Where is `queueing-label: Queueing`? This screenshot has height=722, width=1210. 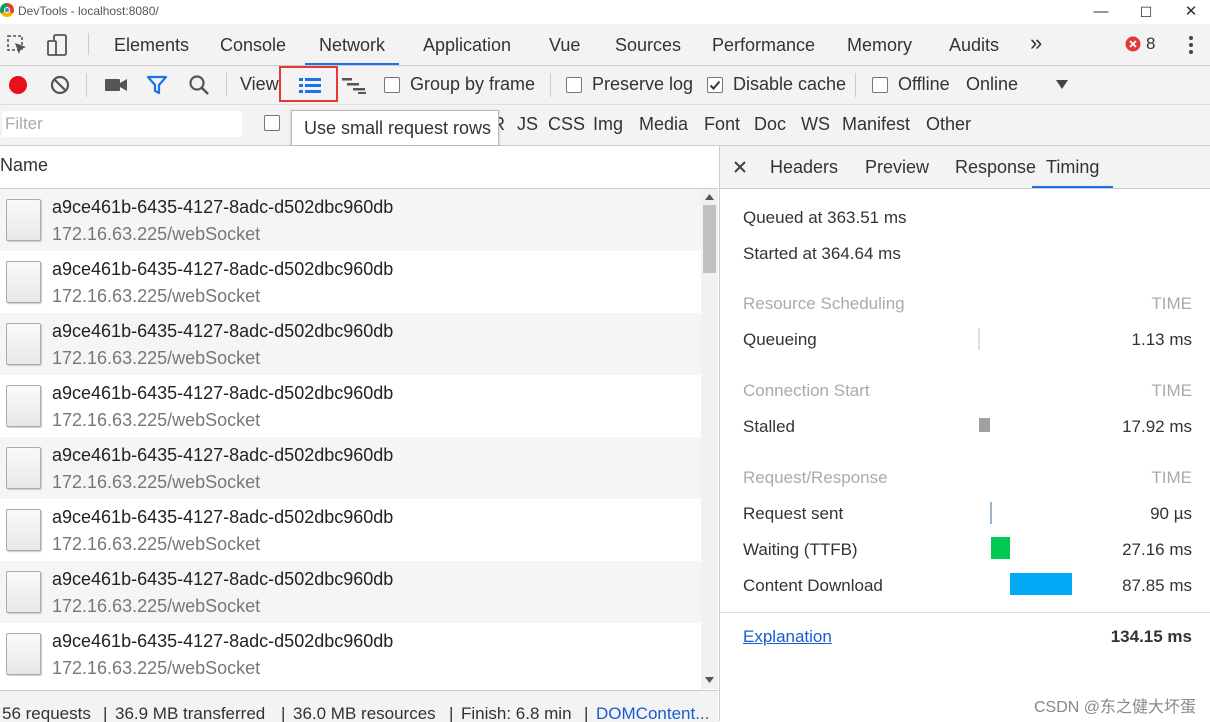 queueing-label: Queueing is located at coordinates (780, 339).